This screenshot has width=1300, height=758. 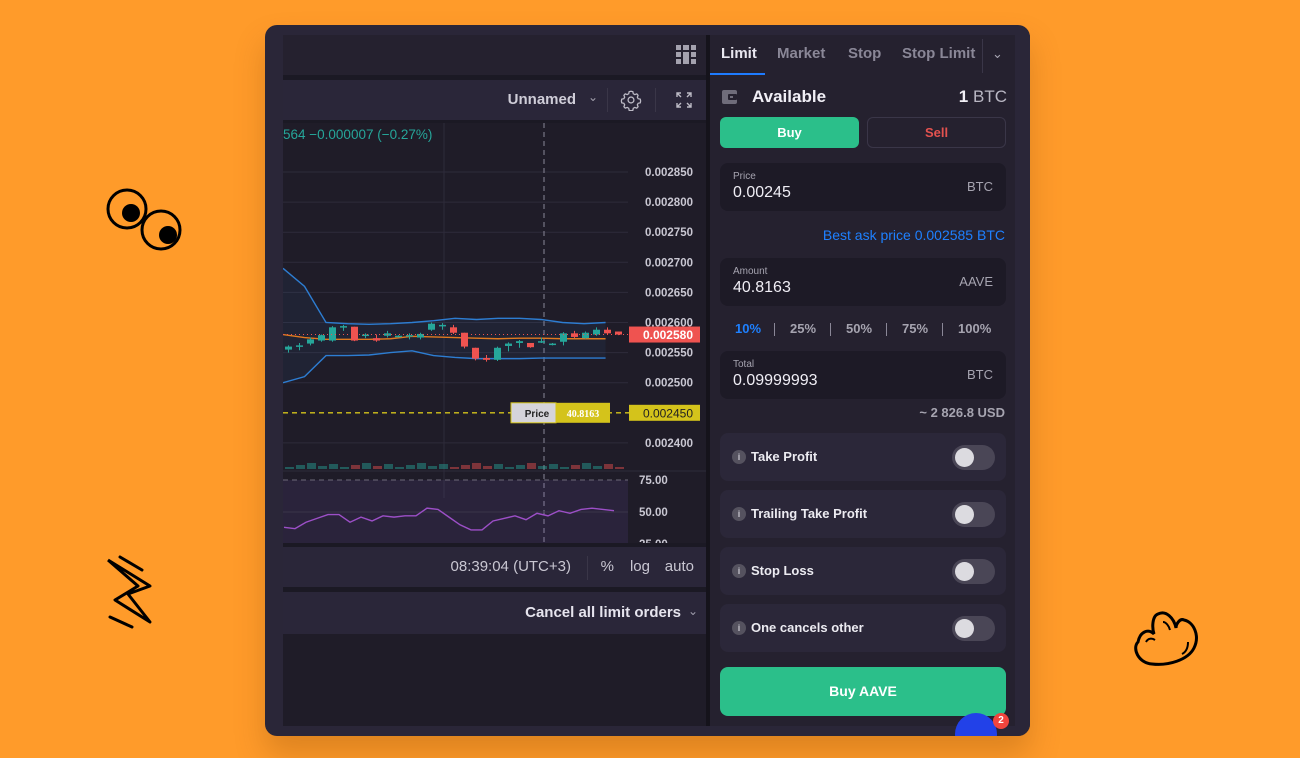 I want to click on option-trailing-take-profit: i Trailing Take Profit, so click(x=863, y=514).